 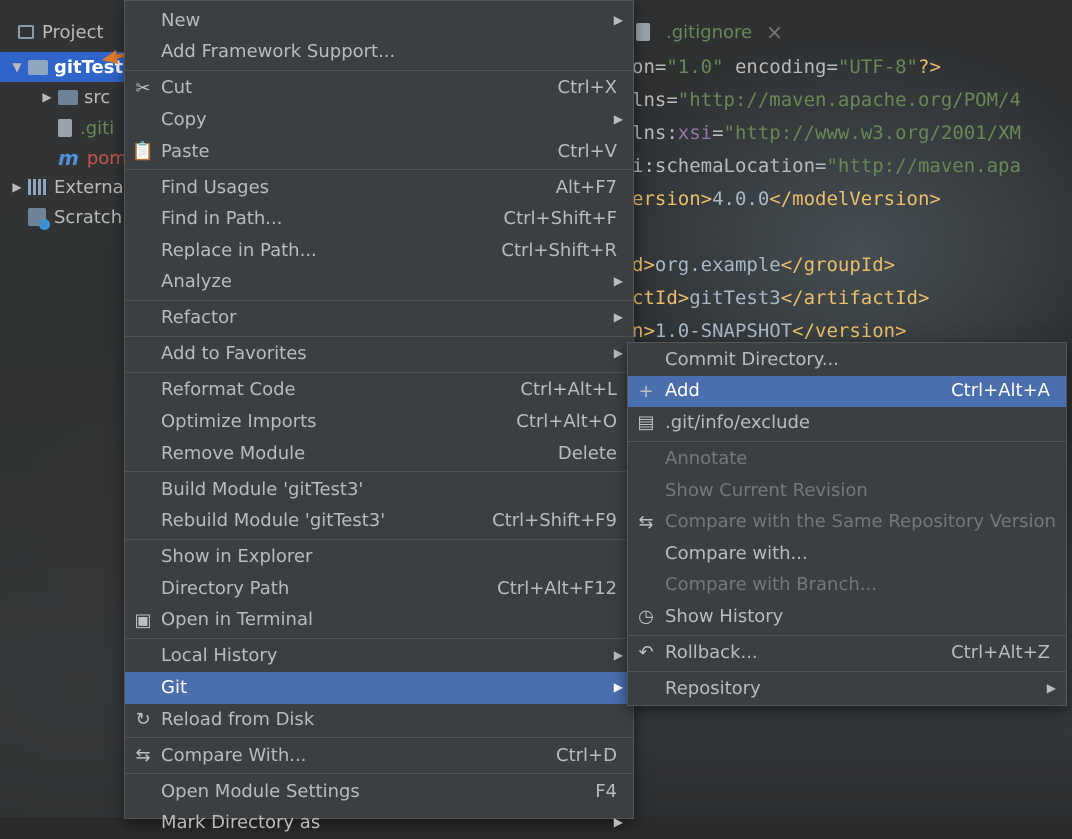 I want to click on menu-item-shortcut: Ctrl+D, so click(x=586, y=755).